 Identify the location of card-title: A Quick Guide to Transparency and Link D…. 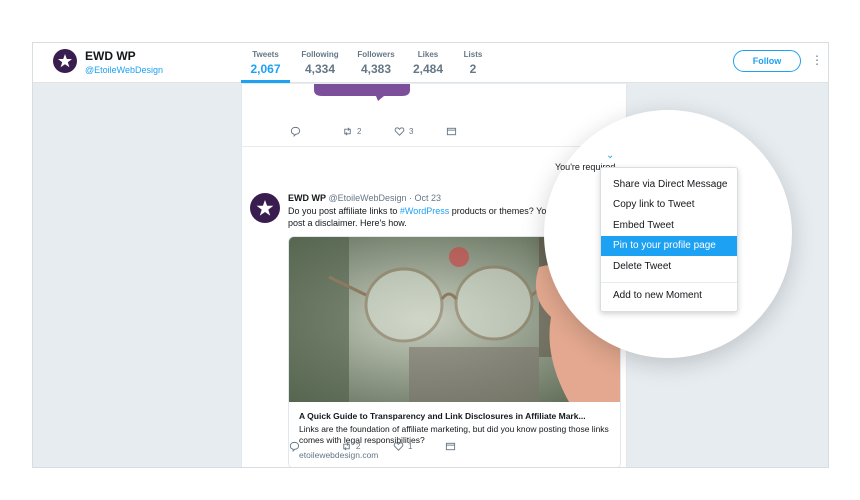
(442, 416).